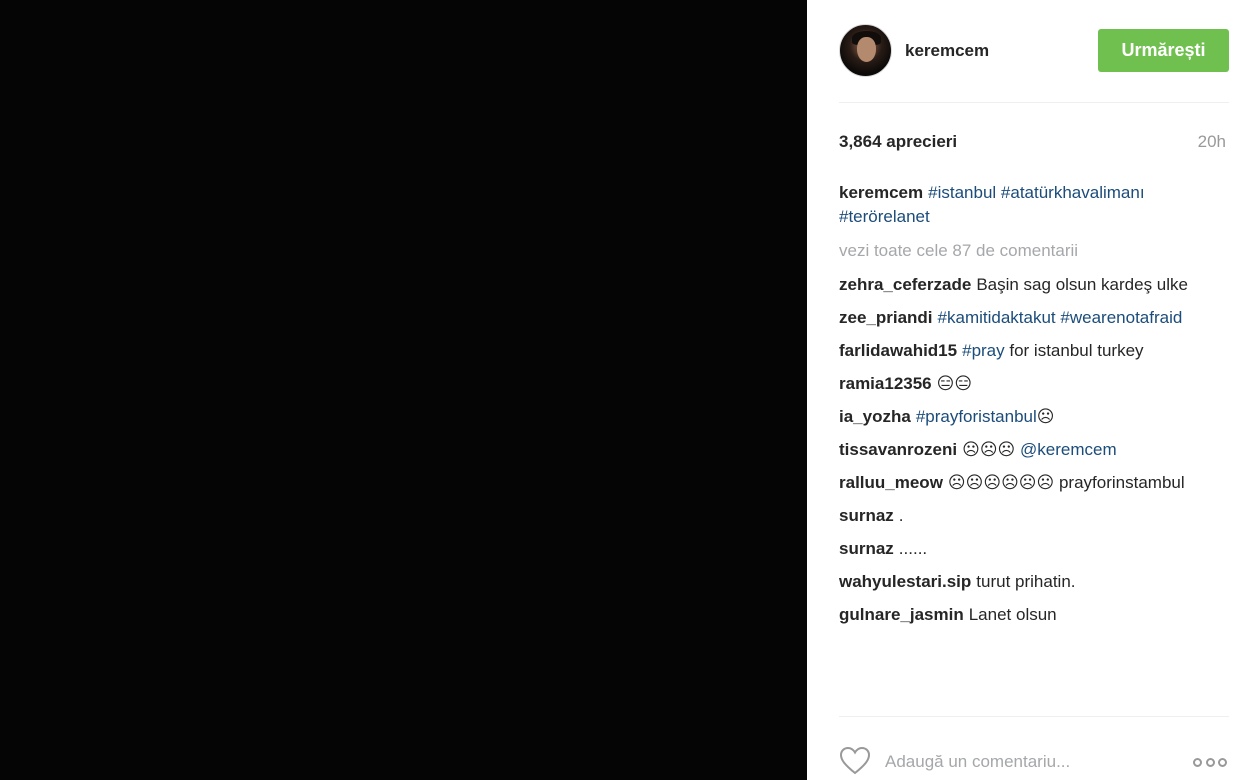 The image size is (1235, 780). Describe the element at coordinates (1073, 192) in the screenshot. I see `hashtag-link: #atatürkhavalimanı` at that location.